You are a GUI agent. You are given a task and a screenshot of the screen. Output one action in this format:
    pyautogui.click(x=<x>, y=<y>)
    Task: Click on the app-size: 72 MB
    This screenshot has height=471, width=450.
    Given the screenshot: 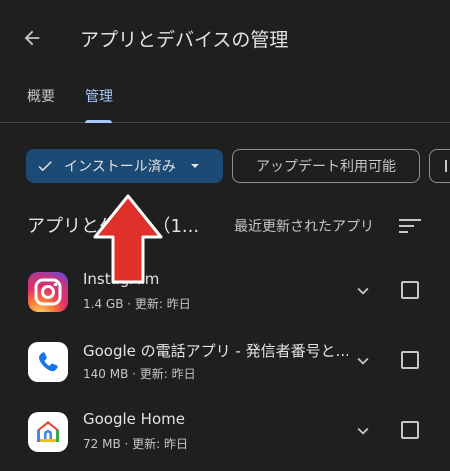 What is the action you would take?
    pyautogui.click(x=102, y=444)
    